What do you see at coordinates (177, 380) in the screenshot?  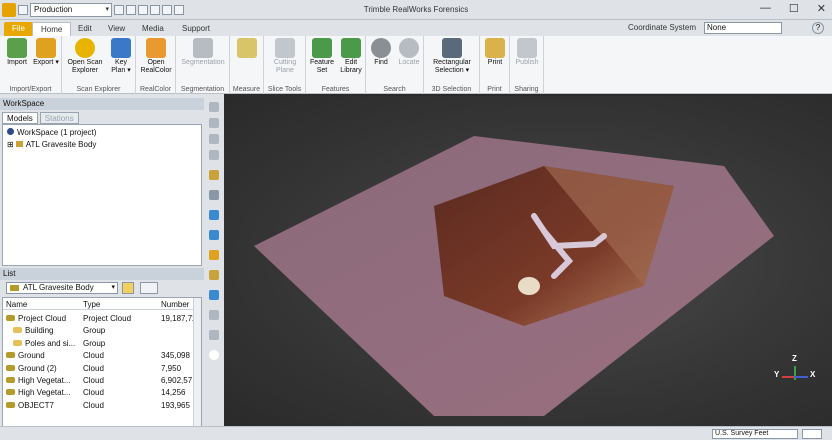 I see `row-number: 6,902,57` at bounding box center [177, 380].